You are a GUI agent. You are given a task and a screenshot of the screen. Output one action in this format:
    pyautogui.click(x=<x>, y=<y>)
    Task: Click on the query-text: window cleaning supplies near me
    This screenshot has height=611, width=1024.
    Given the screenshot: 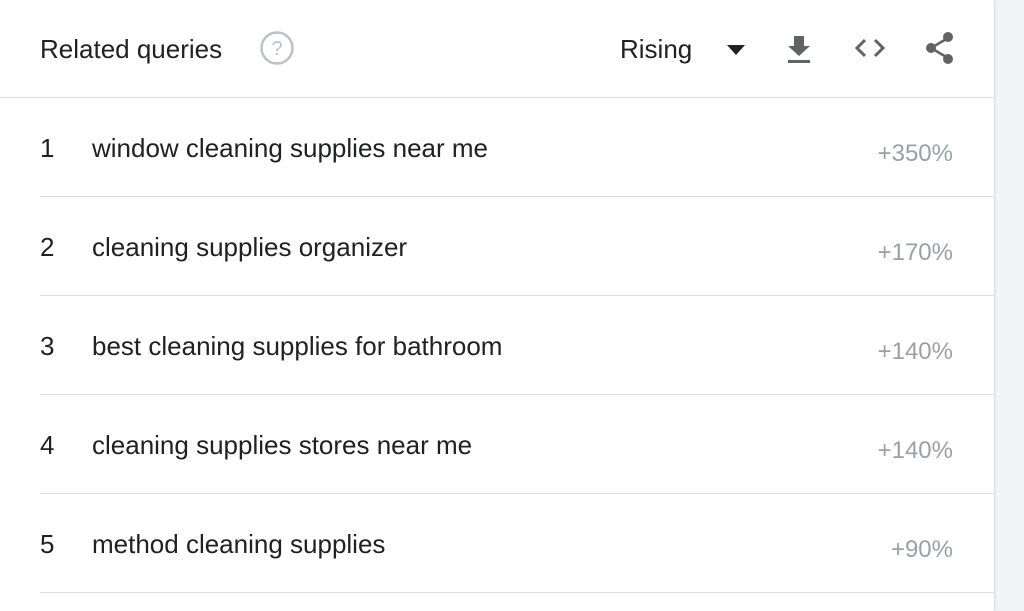 What is the action you would take?
    pyautogui.click(x=290, y=148)
    